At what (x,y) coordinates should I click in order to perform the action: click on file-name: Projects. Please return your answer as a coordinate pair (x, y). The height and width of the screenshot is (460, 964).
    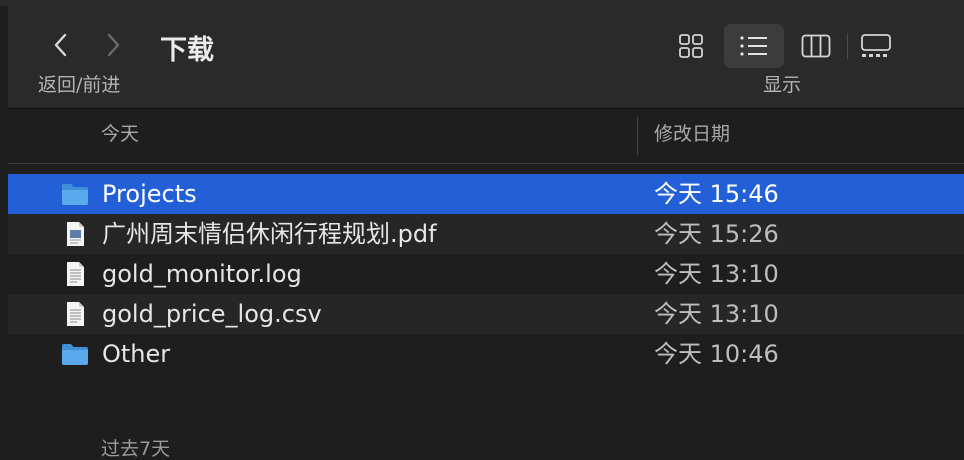
    Looking at the image, I should click on (149, 194).